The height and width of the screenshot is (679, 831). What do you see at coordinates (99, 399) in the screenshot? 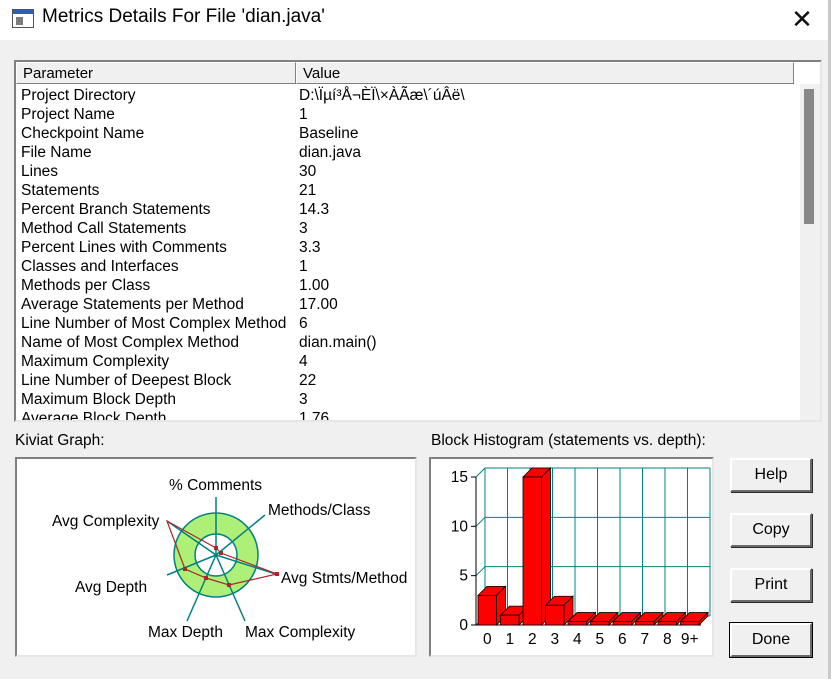
I see `parameter-cell: Maximum Block Depth` at bounding box center [99, 399].